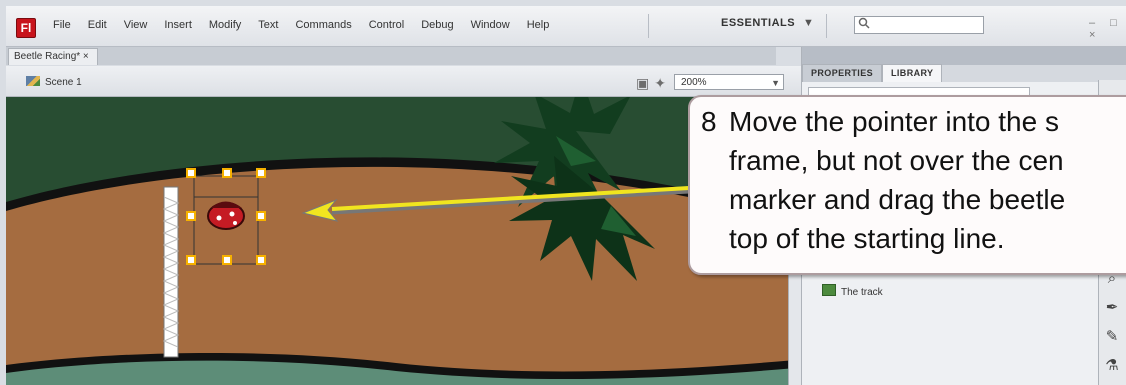  What do you see at coordinates (826, 26) in the screenshot?
I see `search-separator` at bounding box center [826, 26].